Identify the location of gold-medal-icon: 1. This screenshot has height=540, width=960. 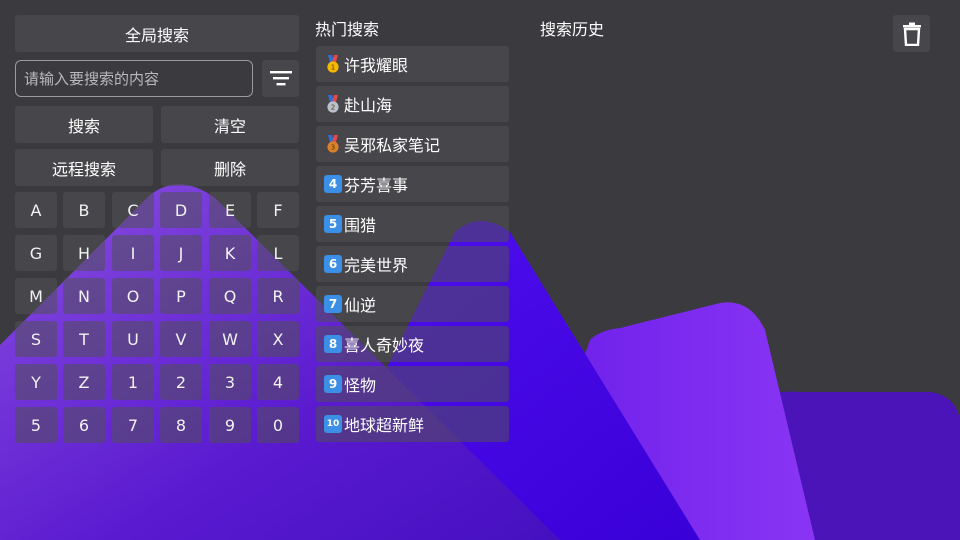
(333, 64).